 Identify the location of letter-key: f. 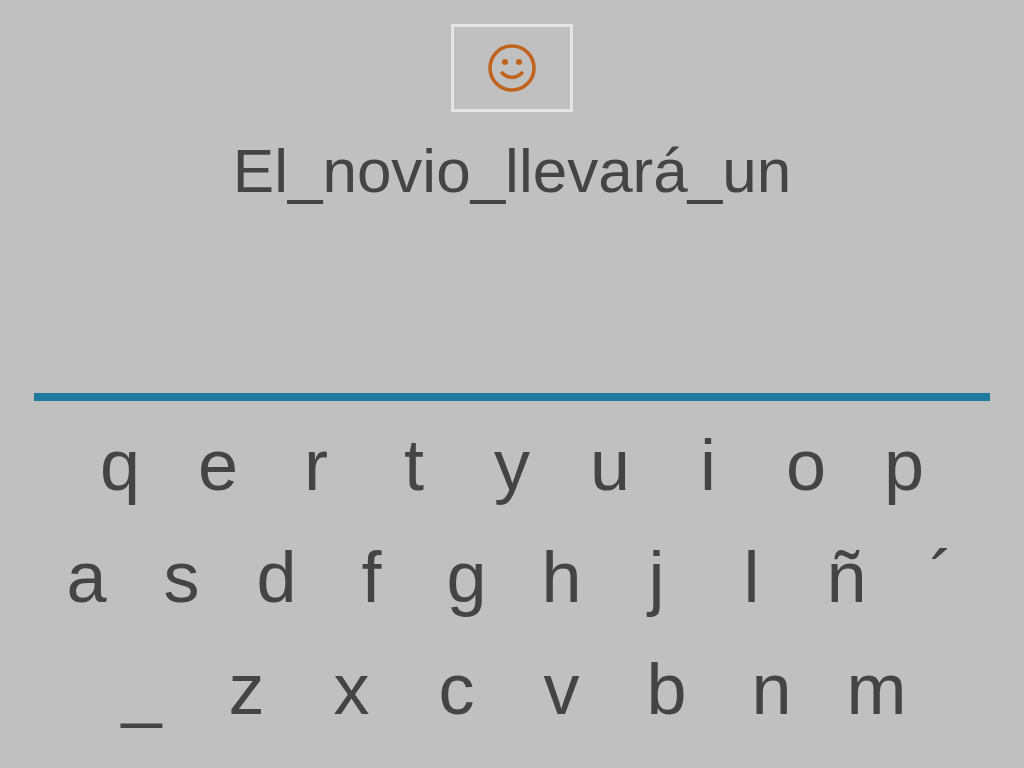
(371, 577).